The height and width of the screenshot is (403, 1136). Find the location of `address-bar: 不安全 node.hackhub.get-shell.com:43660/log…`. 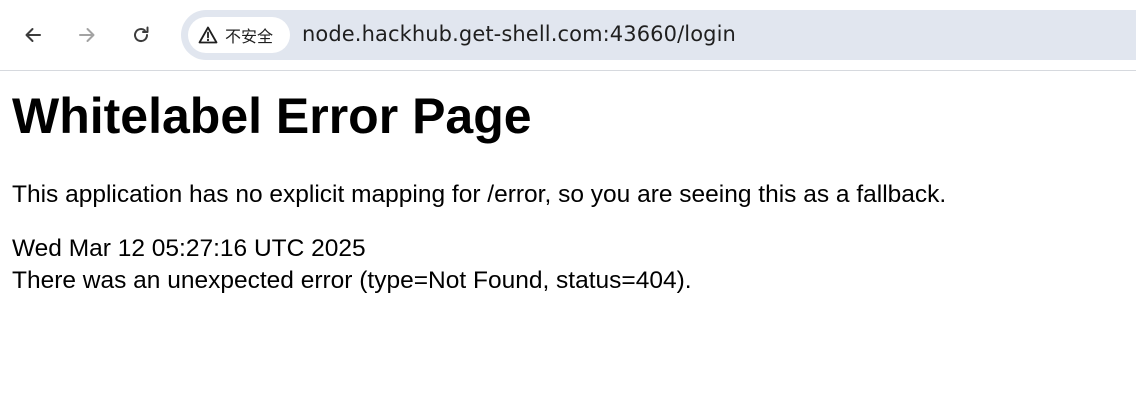

address-bar: 不安全 node.hackhub.get-shell.com:43660/log… is located at coordinates (658, 35).